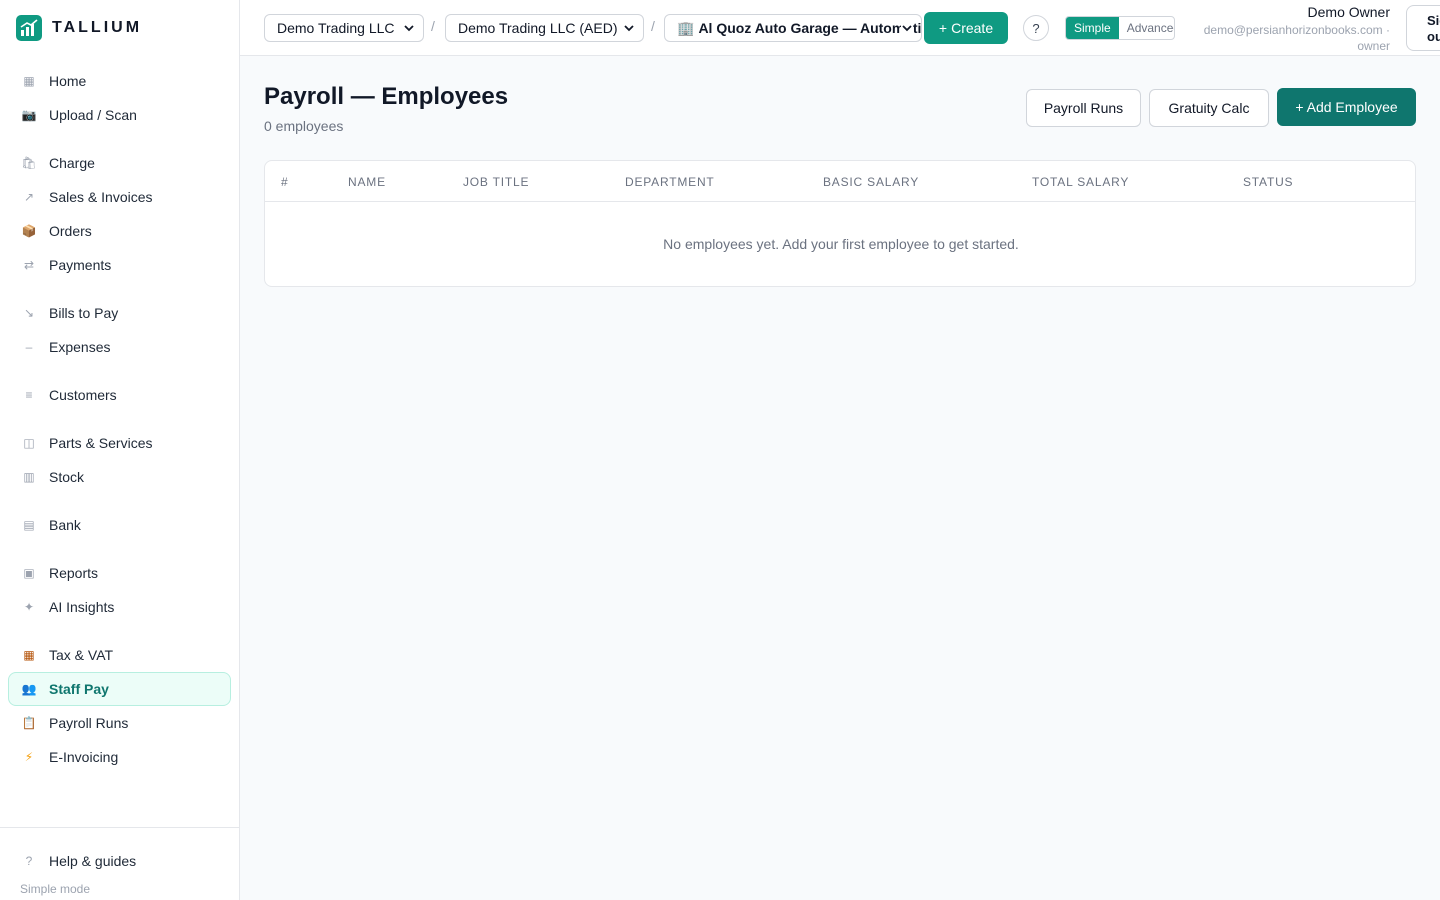  I want to click on column-header-basic-salary: BASIC SALARY, so click(871, 182).